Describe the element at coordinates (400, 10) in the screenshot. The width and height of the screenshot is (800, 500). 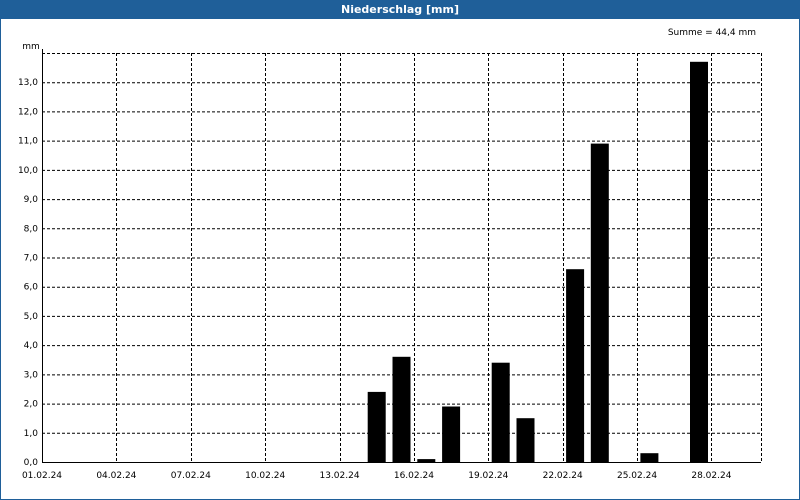
I see `chart-title: Niederschlag [mm]` at that location.